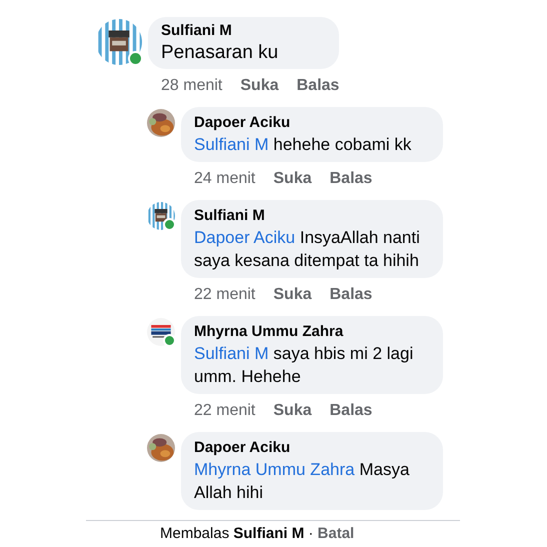 This screenshot has width=547, height=547. Describe the element at coordinates (219, 52) in the screenshot. I see `comment-text: Penasaran ku` at that location.